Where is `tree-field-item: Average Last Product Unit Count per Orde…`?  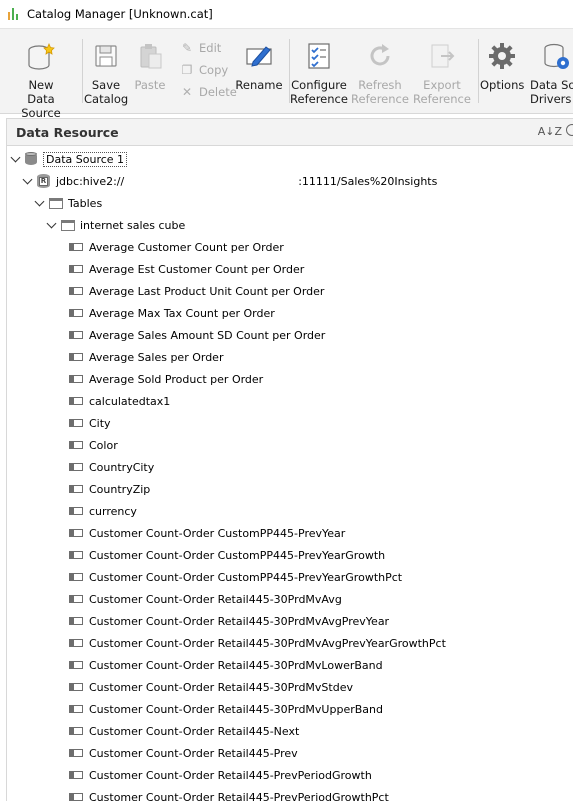
tree-field-item: Average Last Product Unit Count per Orde… is located at coordinates (196, 291).